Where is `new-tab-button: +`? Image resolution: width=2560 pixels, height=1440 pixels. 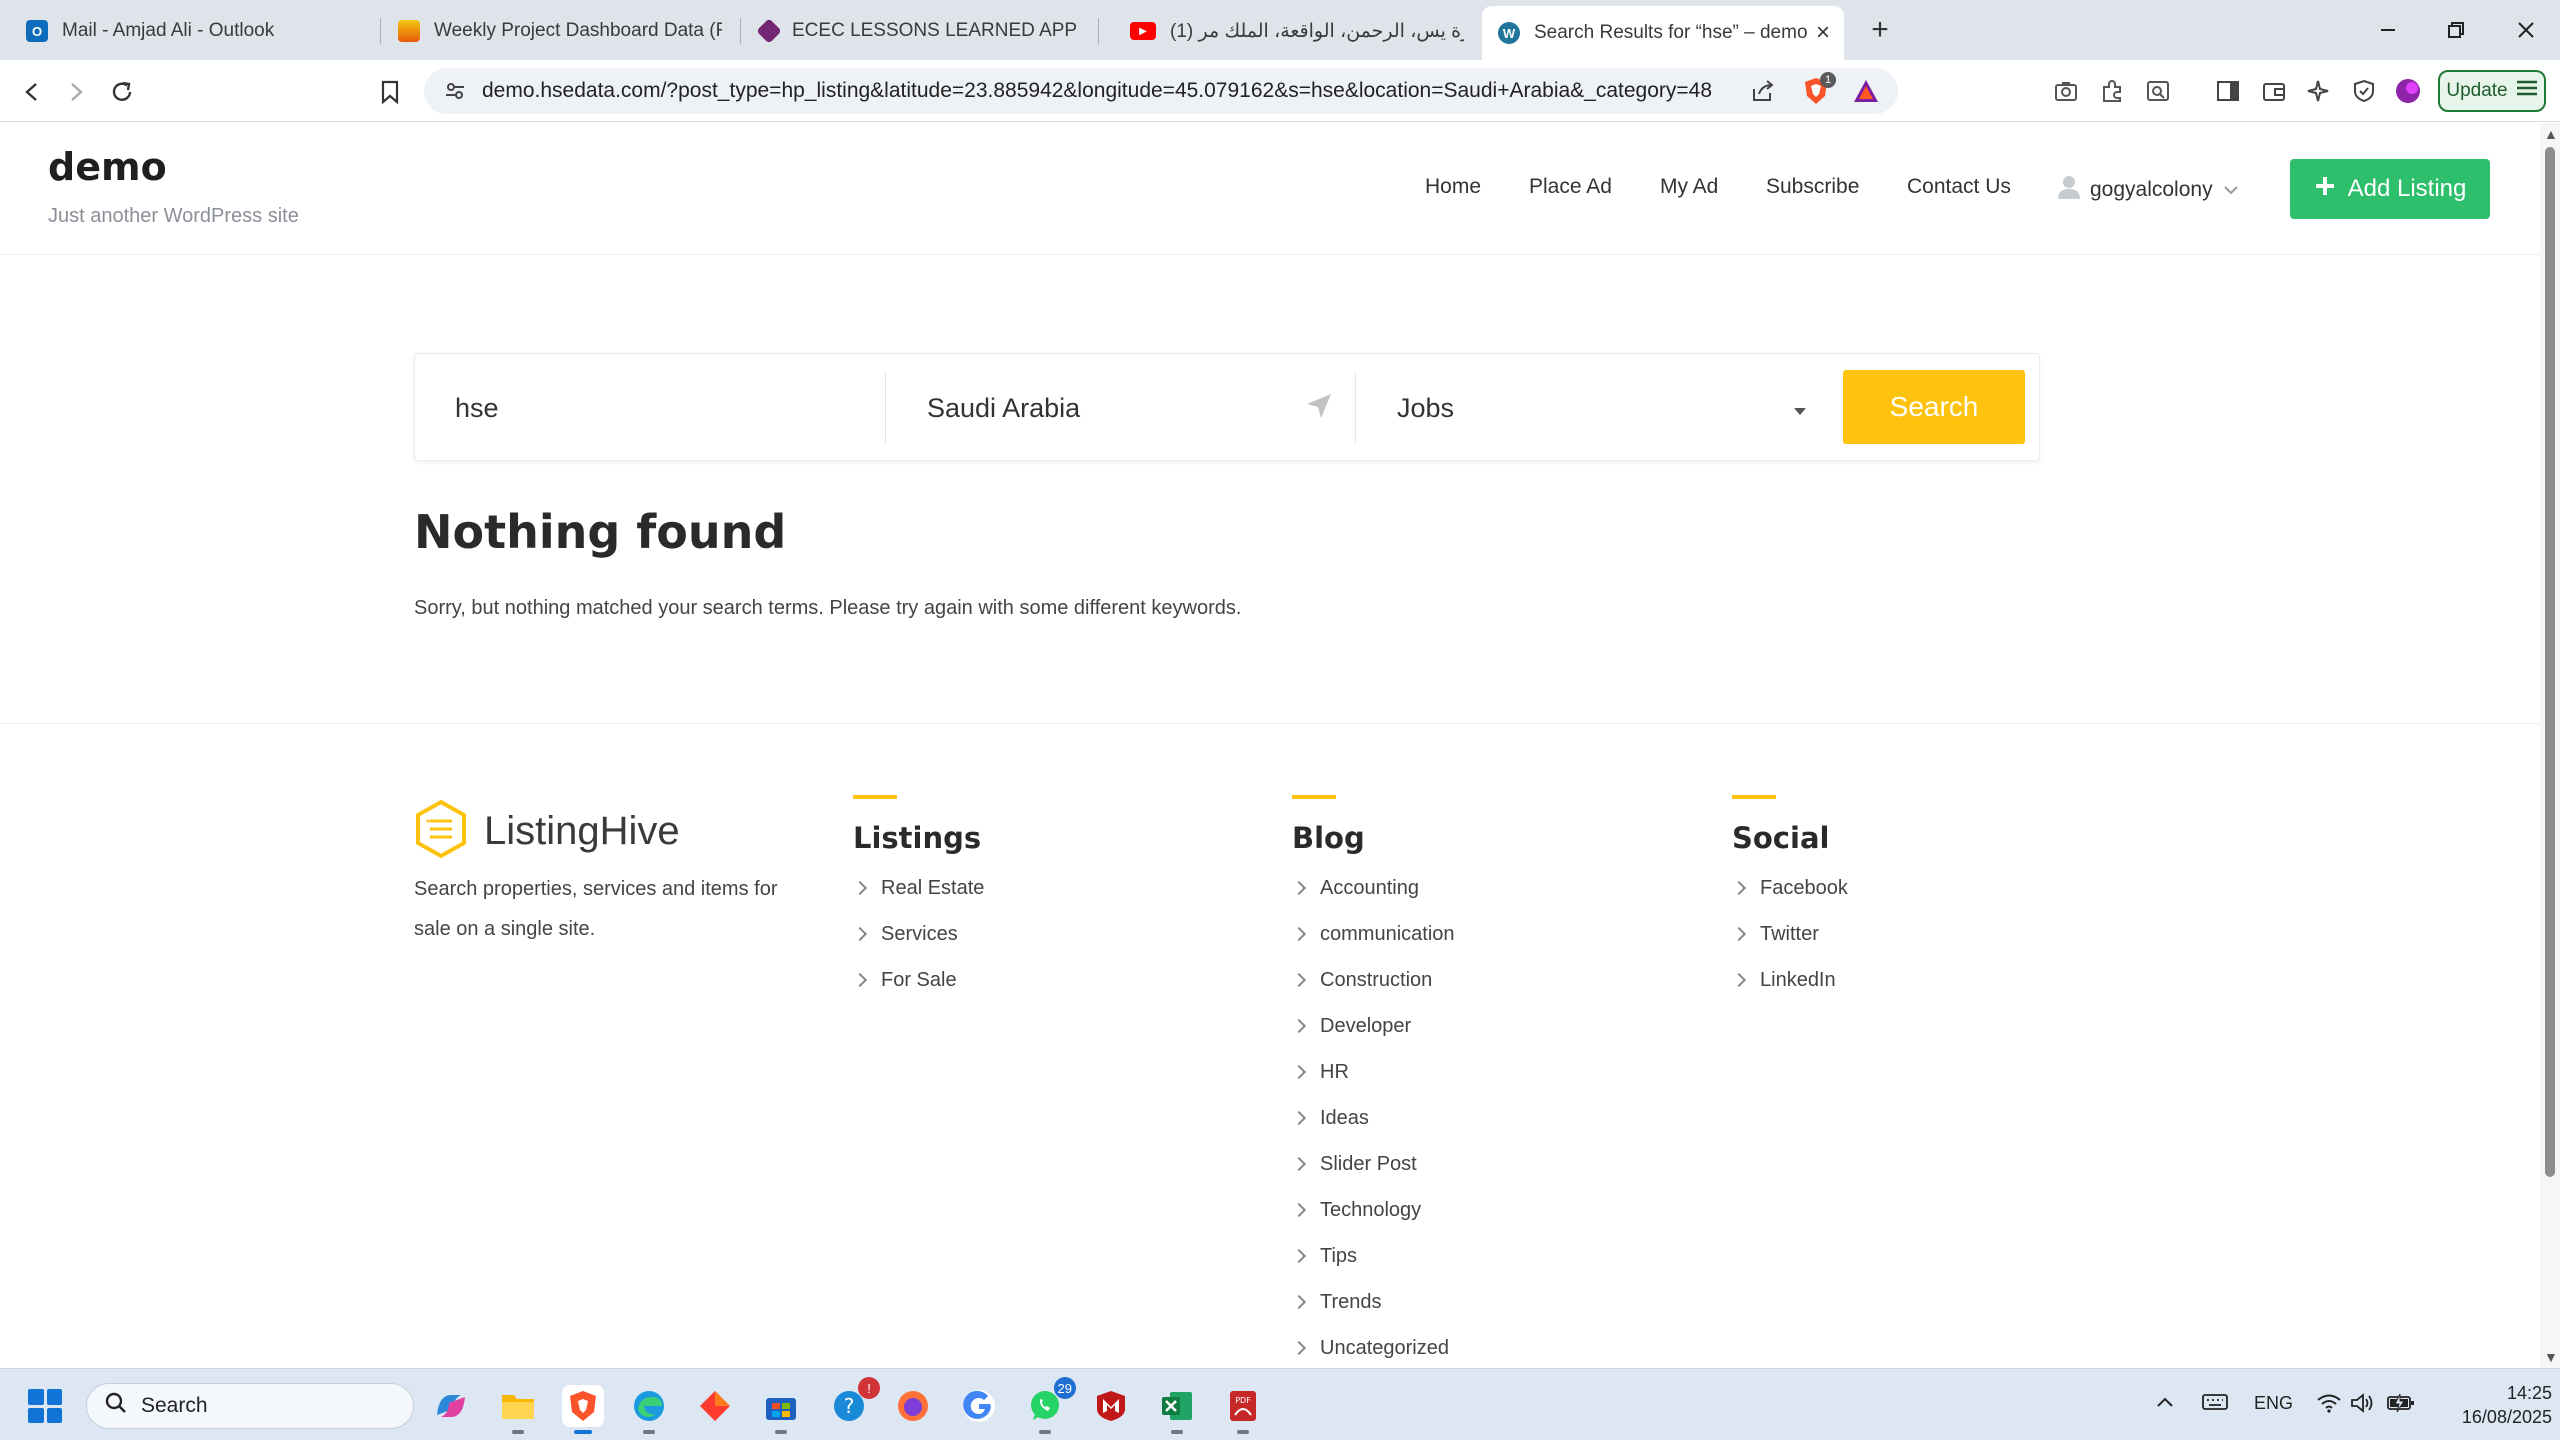 new-tab-button: + is located at coordinates (1880, 30).